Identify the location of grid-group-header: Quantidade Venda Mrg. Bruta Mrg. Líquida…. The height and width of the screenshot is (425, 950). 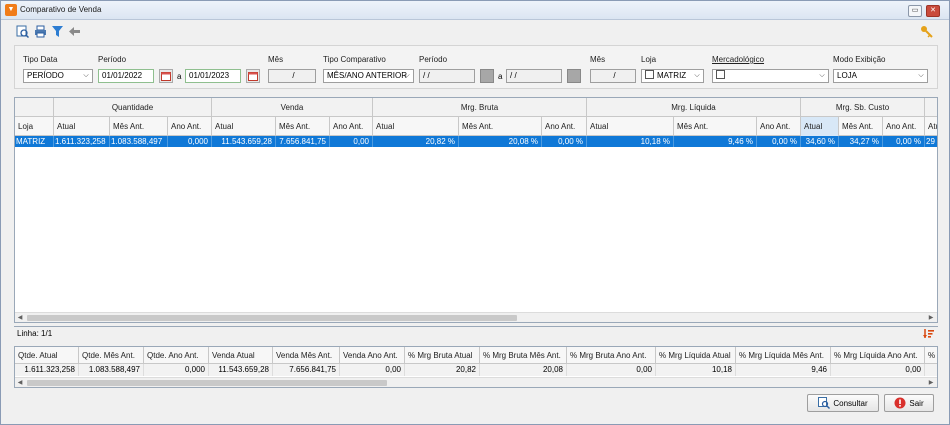
(476, 107).